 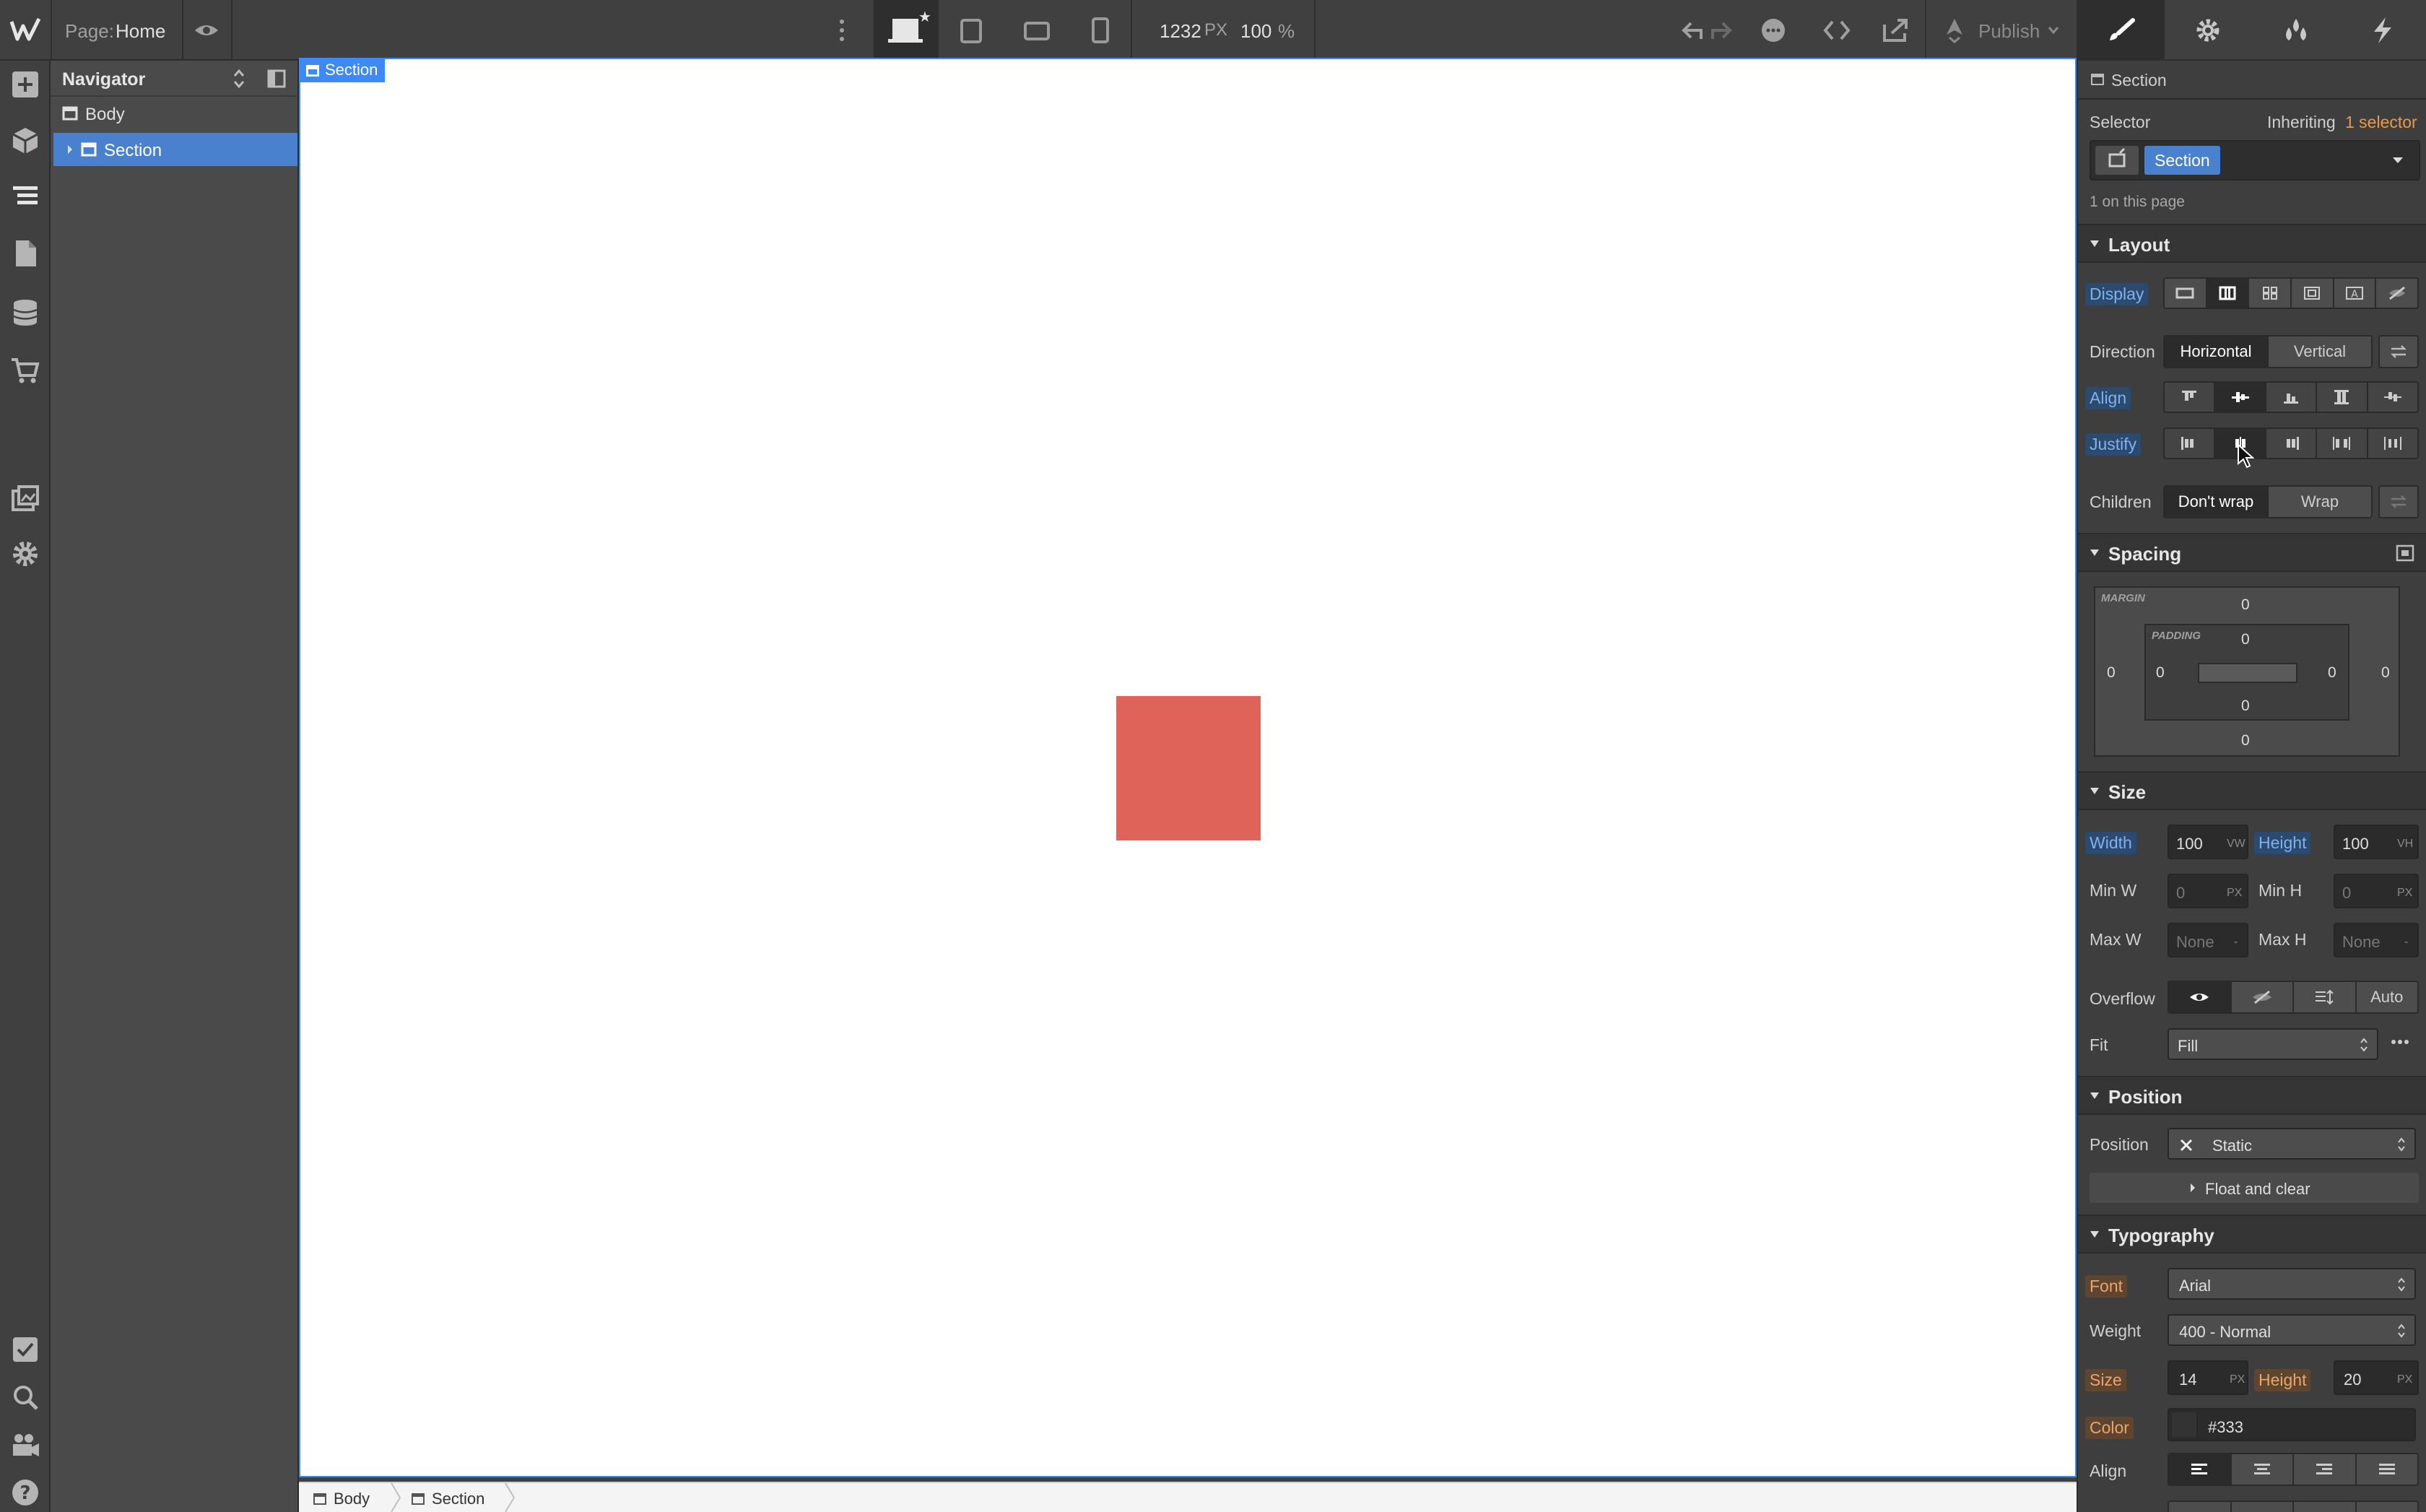 What do you see at coordinates (2320, 502) in the screenshot?
I see `wrap-button: Wrap` at bounding box center [2320, 502].